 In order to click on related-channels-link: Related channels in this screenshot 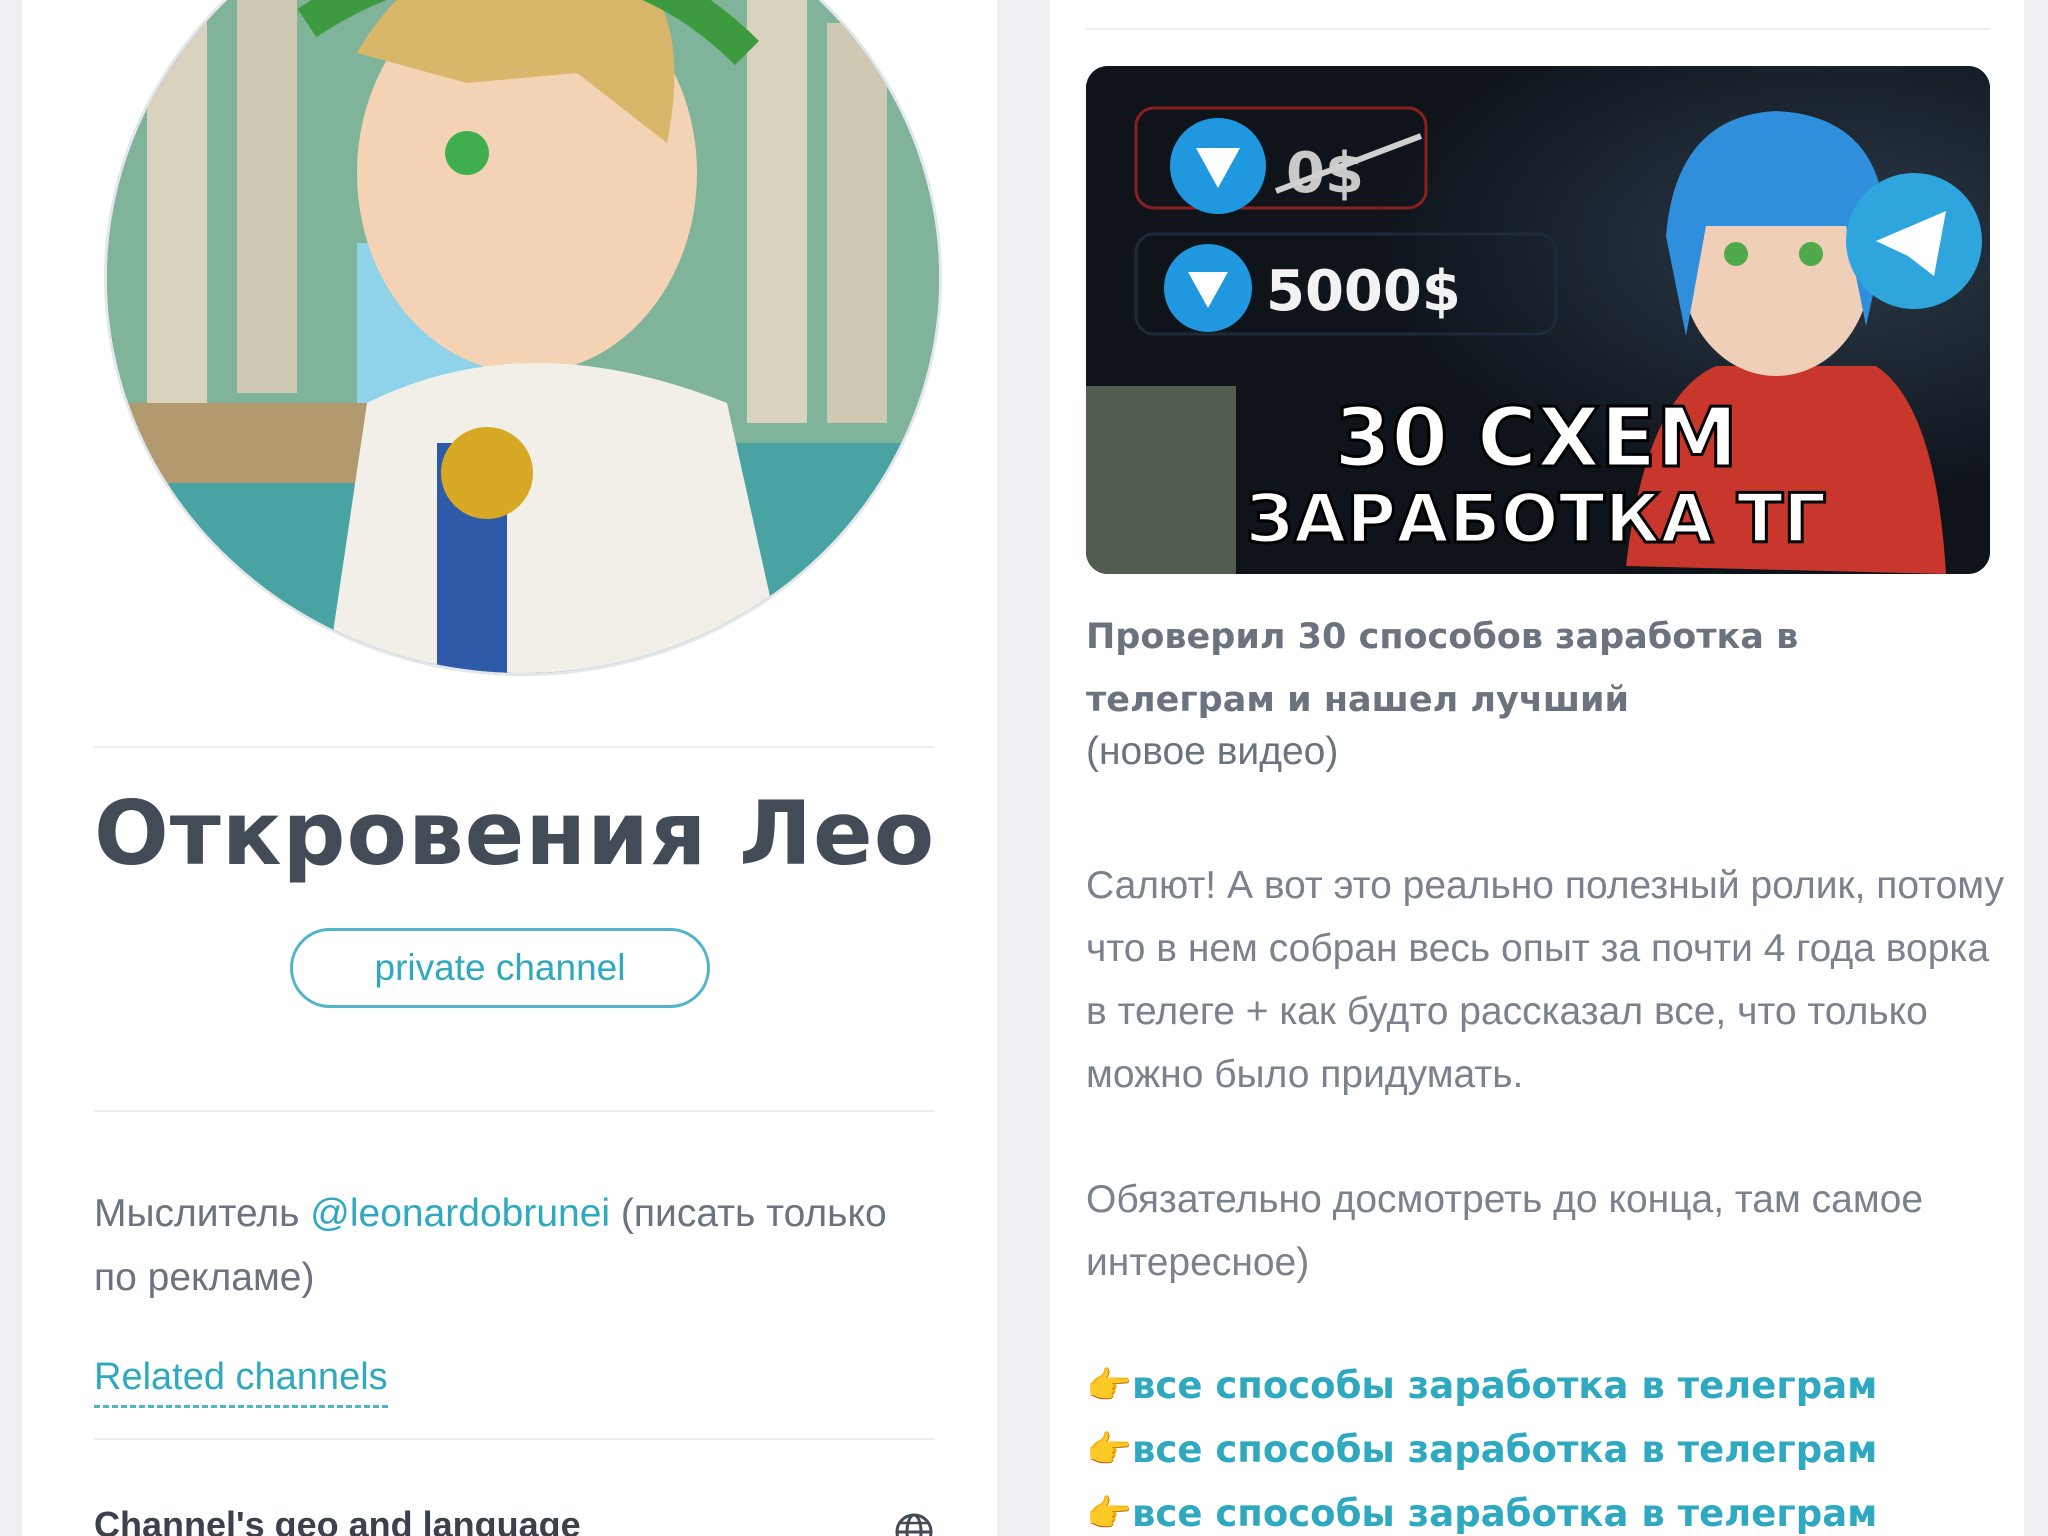, I will do `click(241, 1382)`.